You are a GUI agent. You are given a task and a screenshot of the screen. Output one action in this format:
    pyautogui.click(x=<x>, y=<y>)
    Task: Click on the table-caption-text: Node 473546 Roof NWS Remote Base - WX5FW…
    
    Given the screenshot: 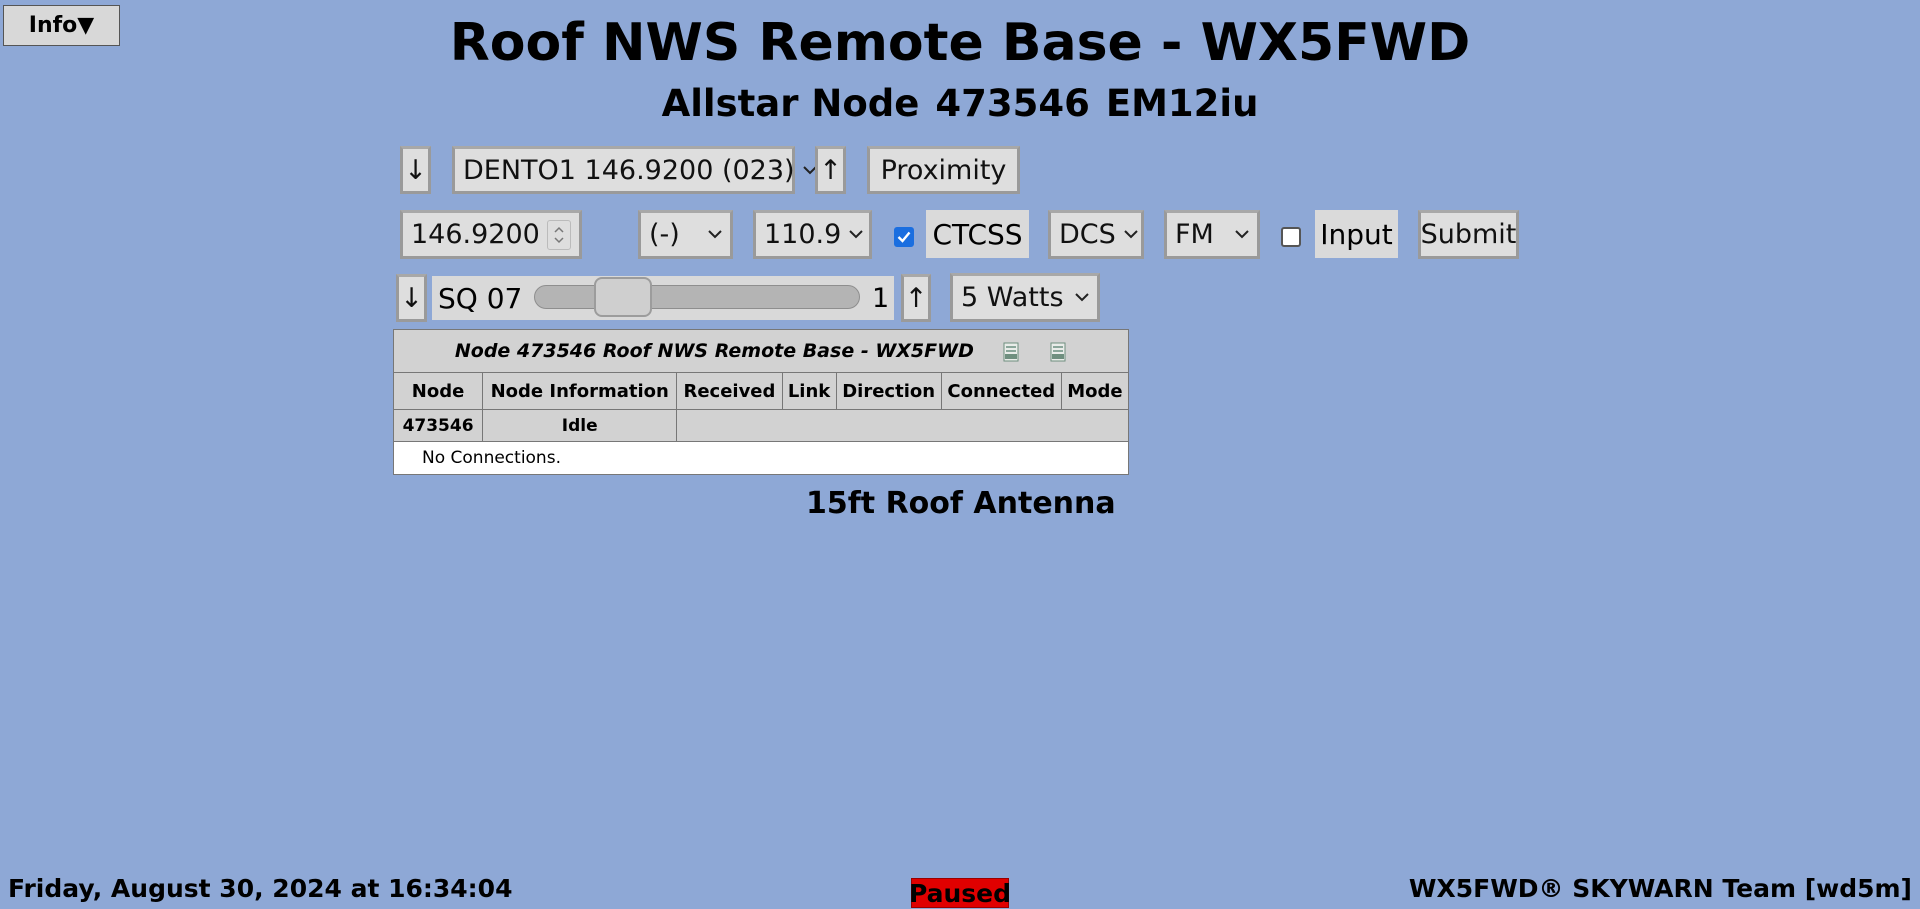 What is the action you would take?
    pyautogui.click(x=714, y=351)
    